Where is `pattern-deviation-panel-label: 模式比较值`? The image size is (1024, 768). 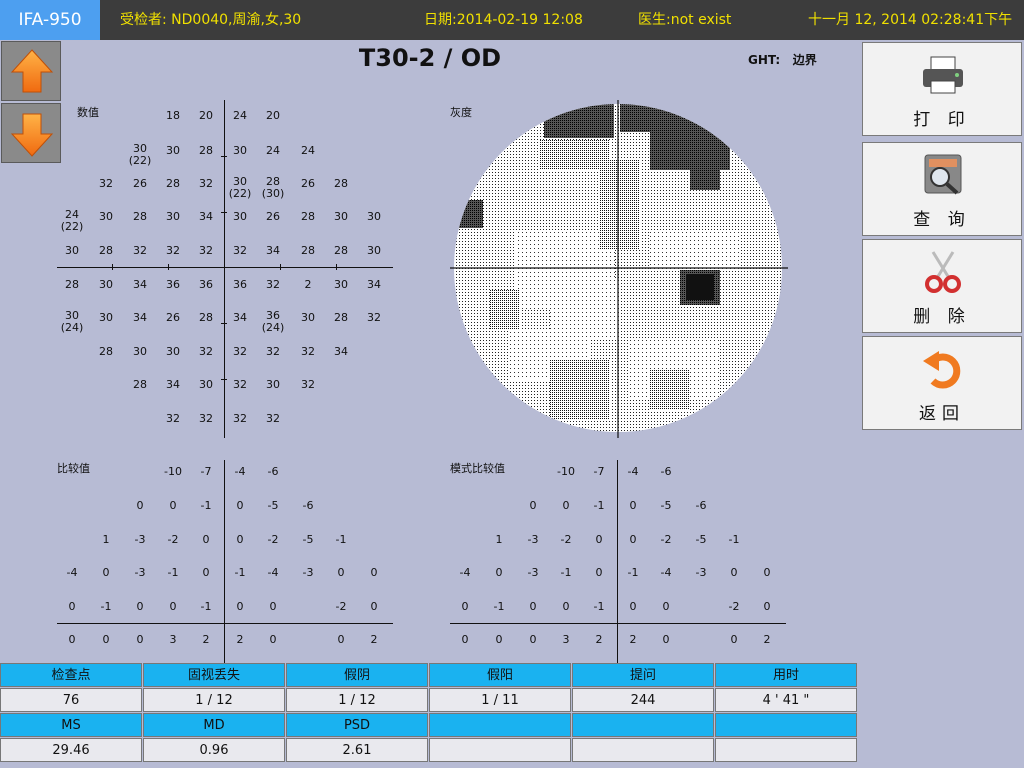
pattern-deviation-panel-label: 模式比较值 is located at coordinates (477, 468).